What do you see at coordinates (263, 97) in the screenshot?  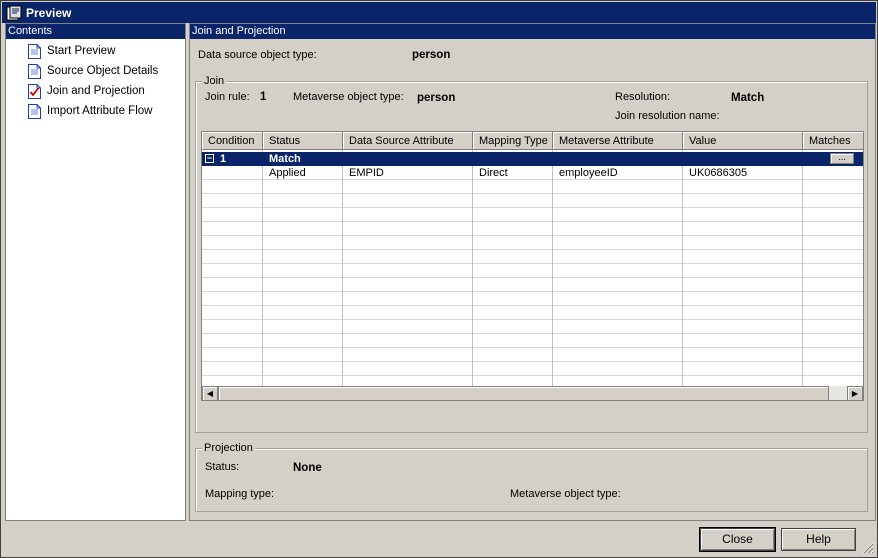 I see `join-rule-value: 1` at bounding box center [263, 97].